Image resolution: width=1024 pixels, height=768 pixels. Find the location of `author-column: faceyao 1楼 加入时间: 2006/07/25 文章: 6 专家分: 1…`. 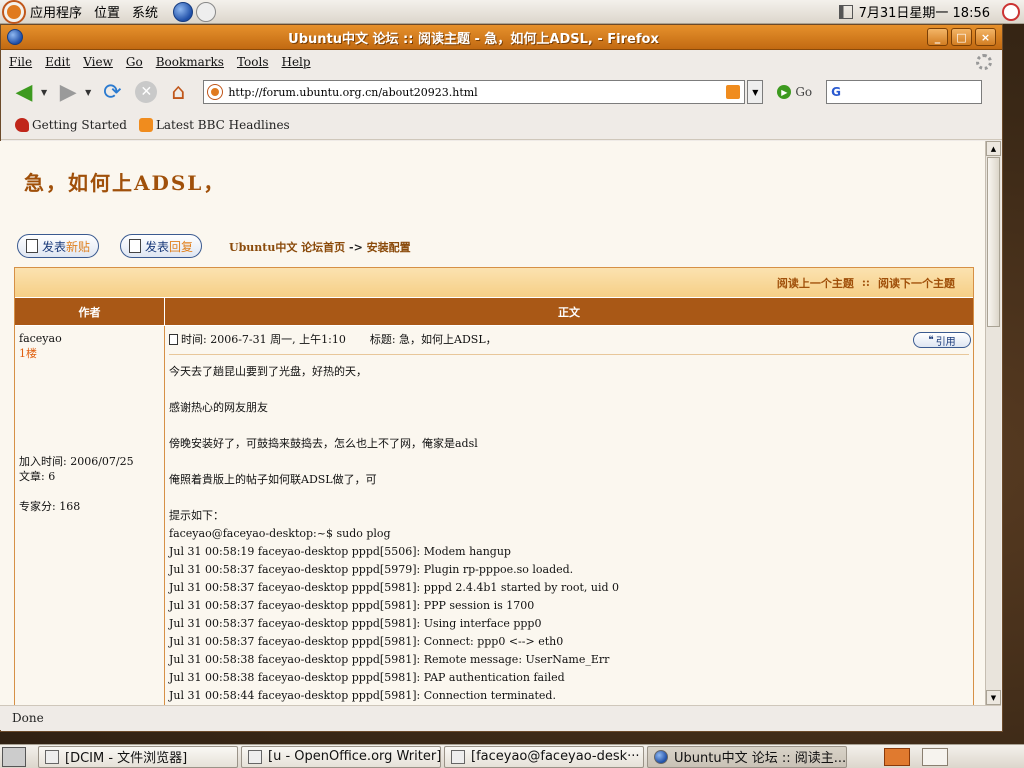

author-column: faceyao 1楼 加入时间: 2006/07/25 文章: 6 专家分: 1… is located at coordinates (90, 515).